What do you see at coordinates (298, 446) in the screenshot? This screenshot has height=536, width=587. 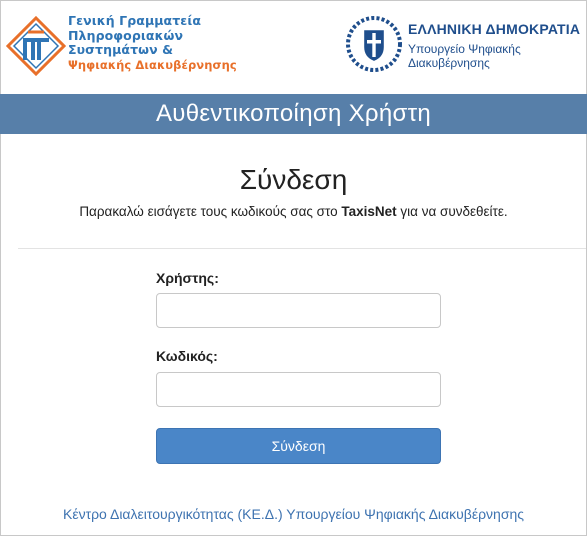 I see `login-button: Σύνδεση` at bounding box center [298, 446].